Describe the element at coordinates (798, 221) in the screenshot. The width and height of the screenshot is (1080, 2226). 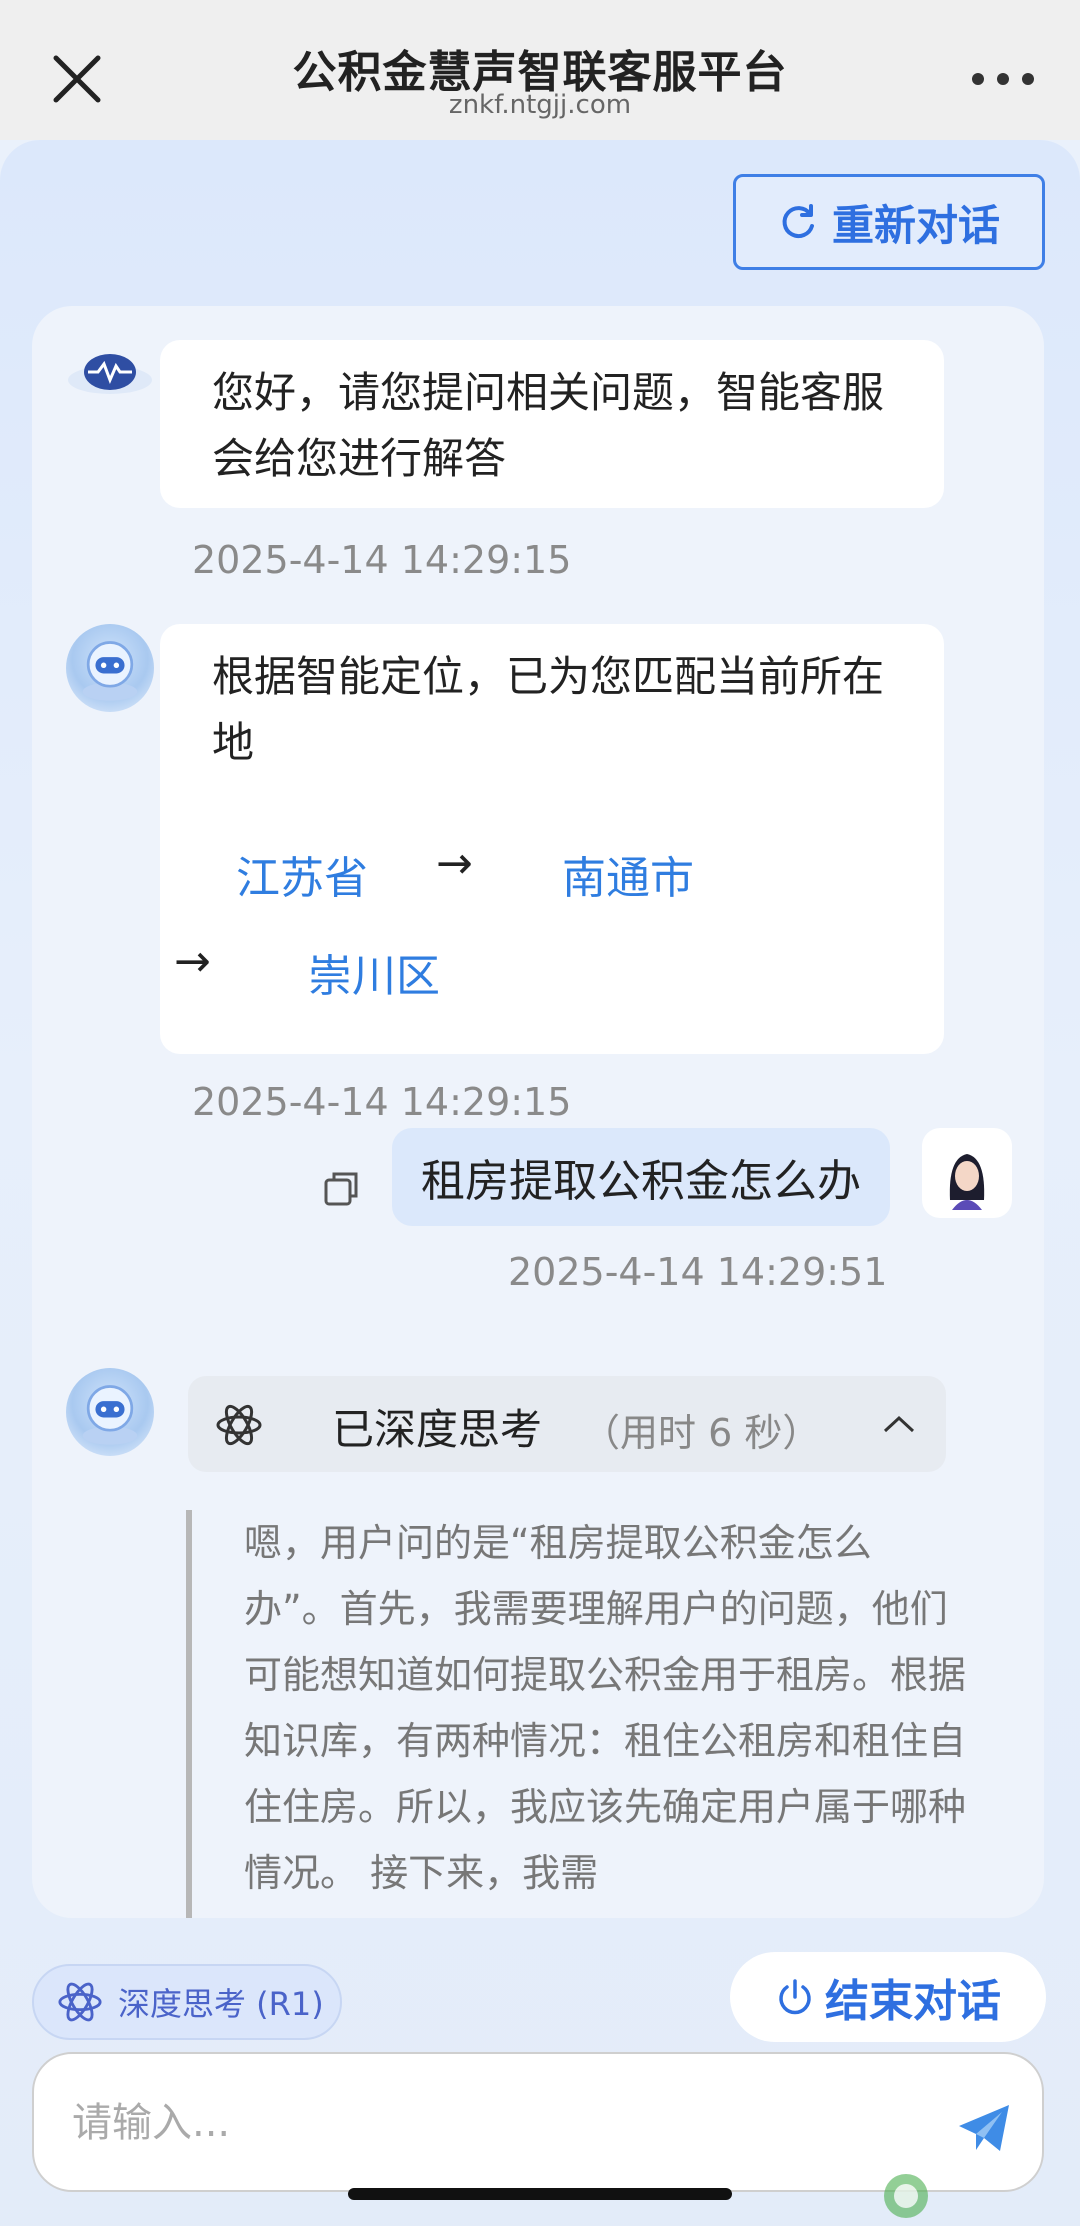
I see `refresh-icon` at that location.